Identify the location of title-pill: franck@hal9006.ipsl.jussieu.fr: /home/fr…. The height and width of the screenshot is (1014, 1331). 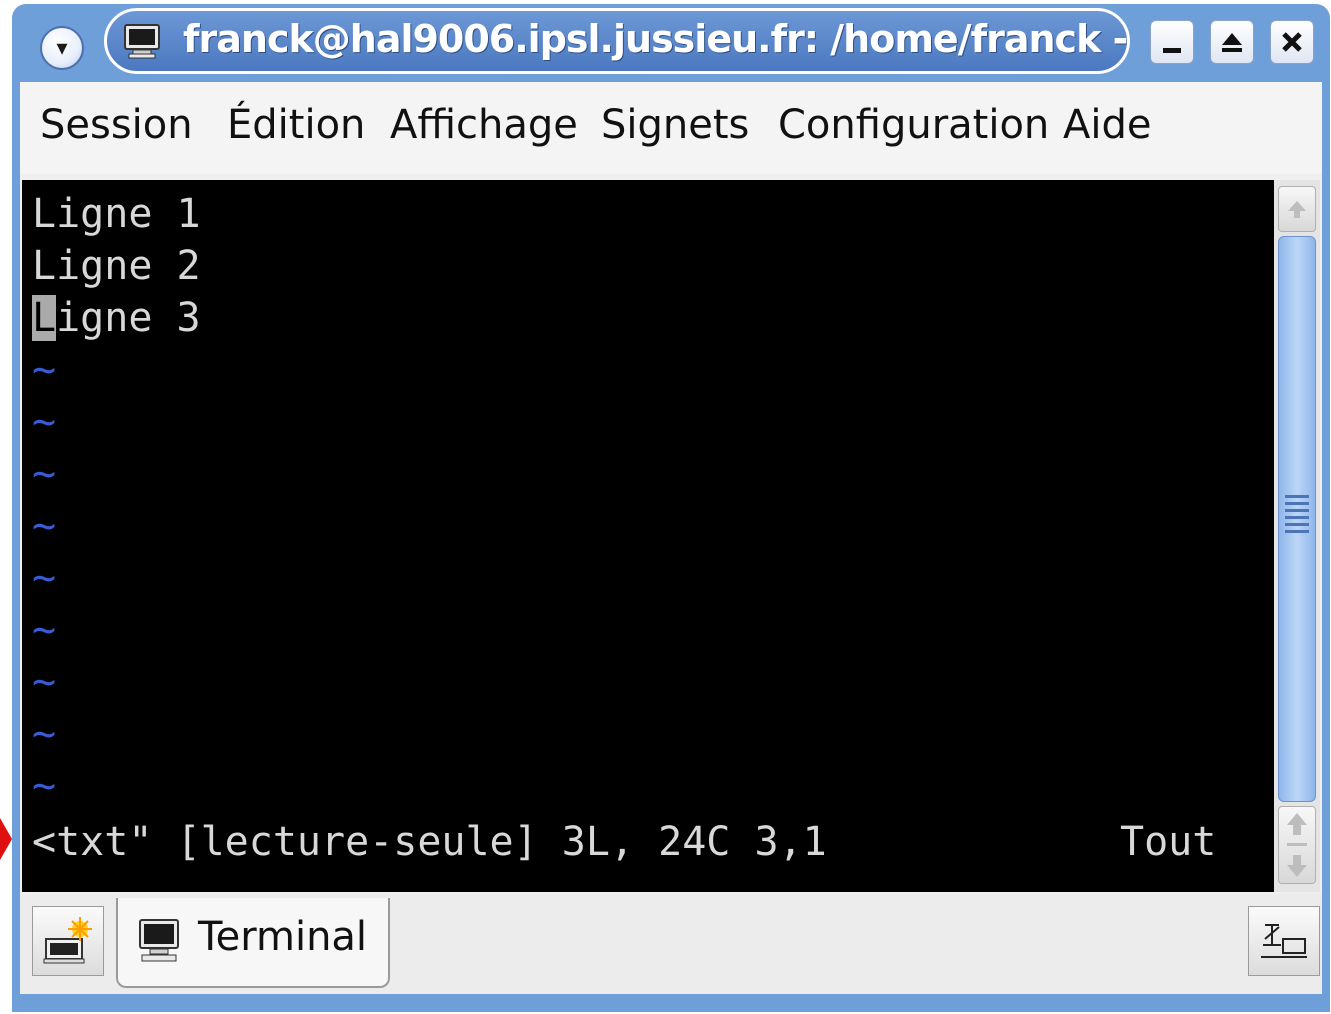
(617, 41).